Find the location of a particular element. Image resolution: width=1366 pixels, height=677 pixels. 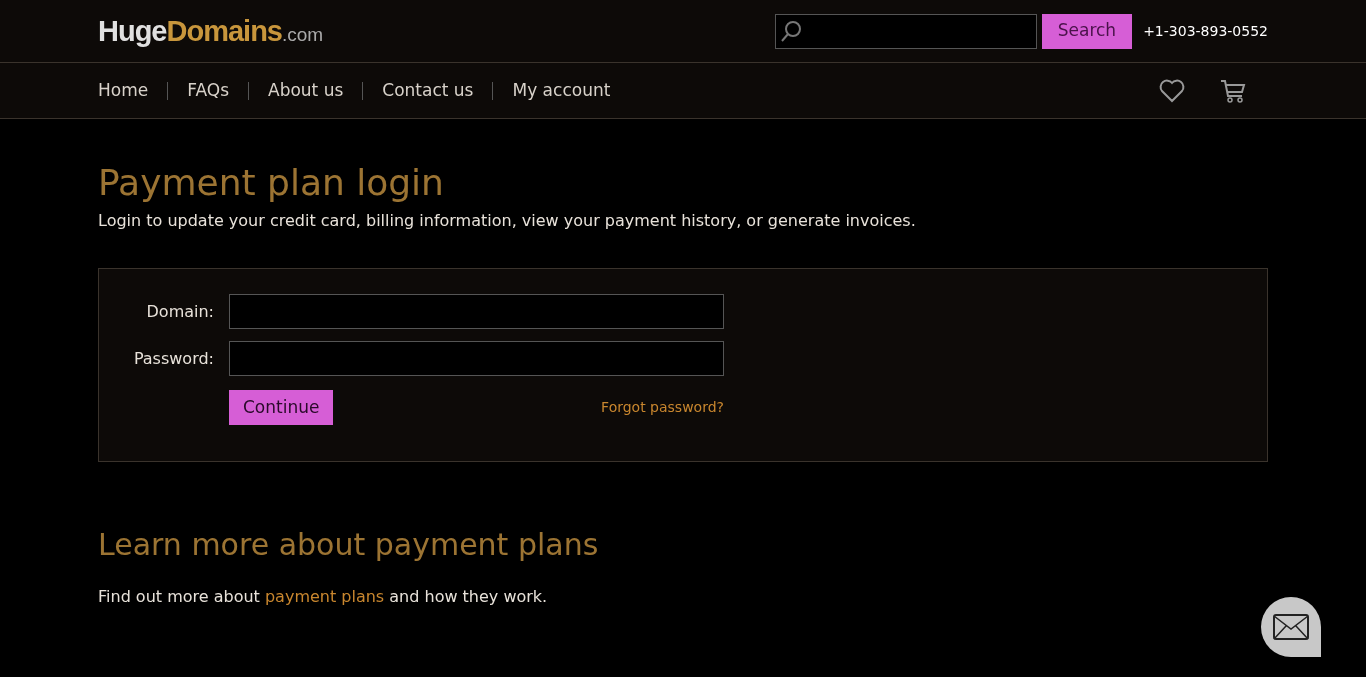

continue-button: Continue is located at coordinates (281, 407).